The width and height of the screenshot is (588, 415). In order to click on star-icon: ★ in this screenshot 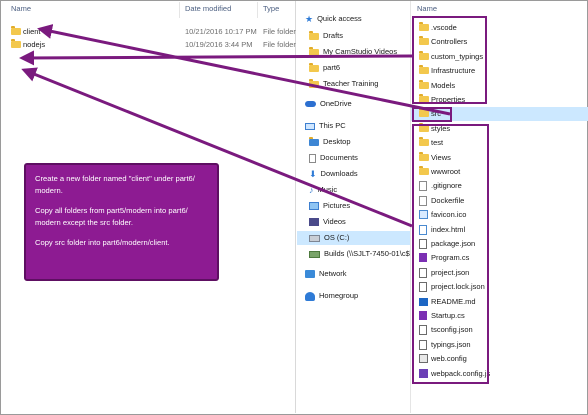, I will do `click(309, 19)`.